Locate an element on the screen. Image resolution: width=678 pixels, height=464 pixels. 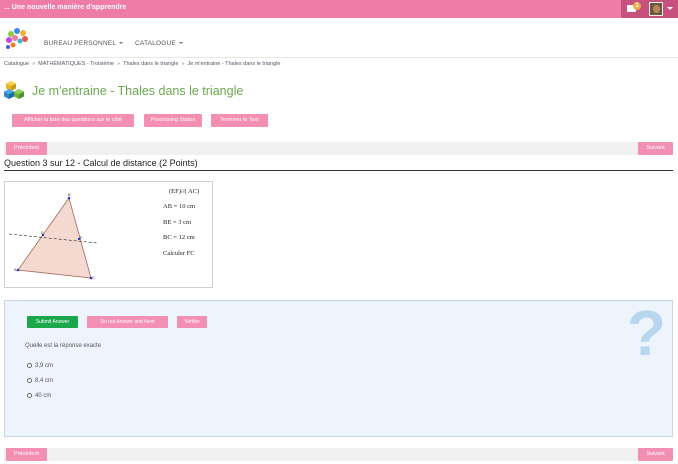
divider is located at coordinates (338, 170).